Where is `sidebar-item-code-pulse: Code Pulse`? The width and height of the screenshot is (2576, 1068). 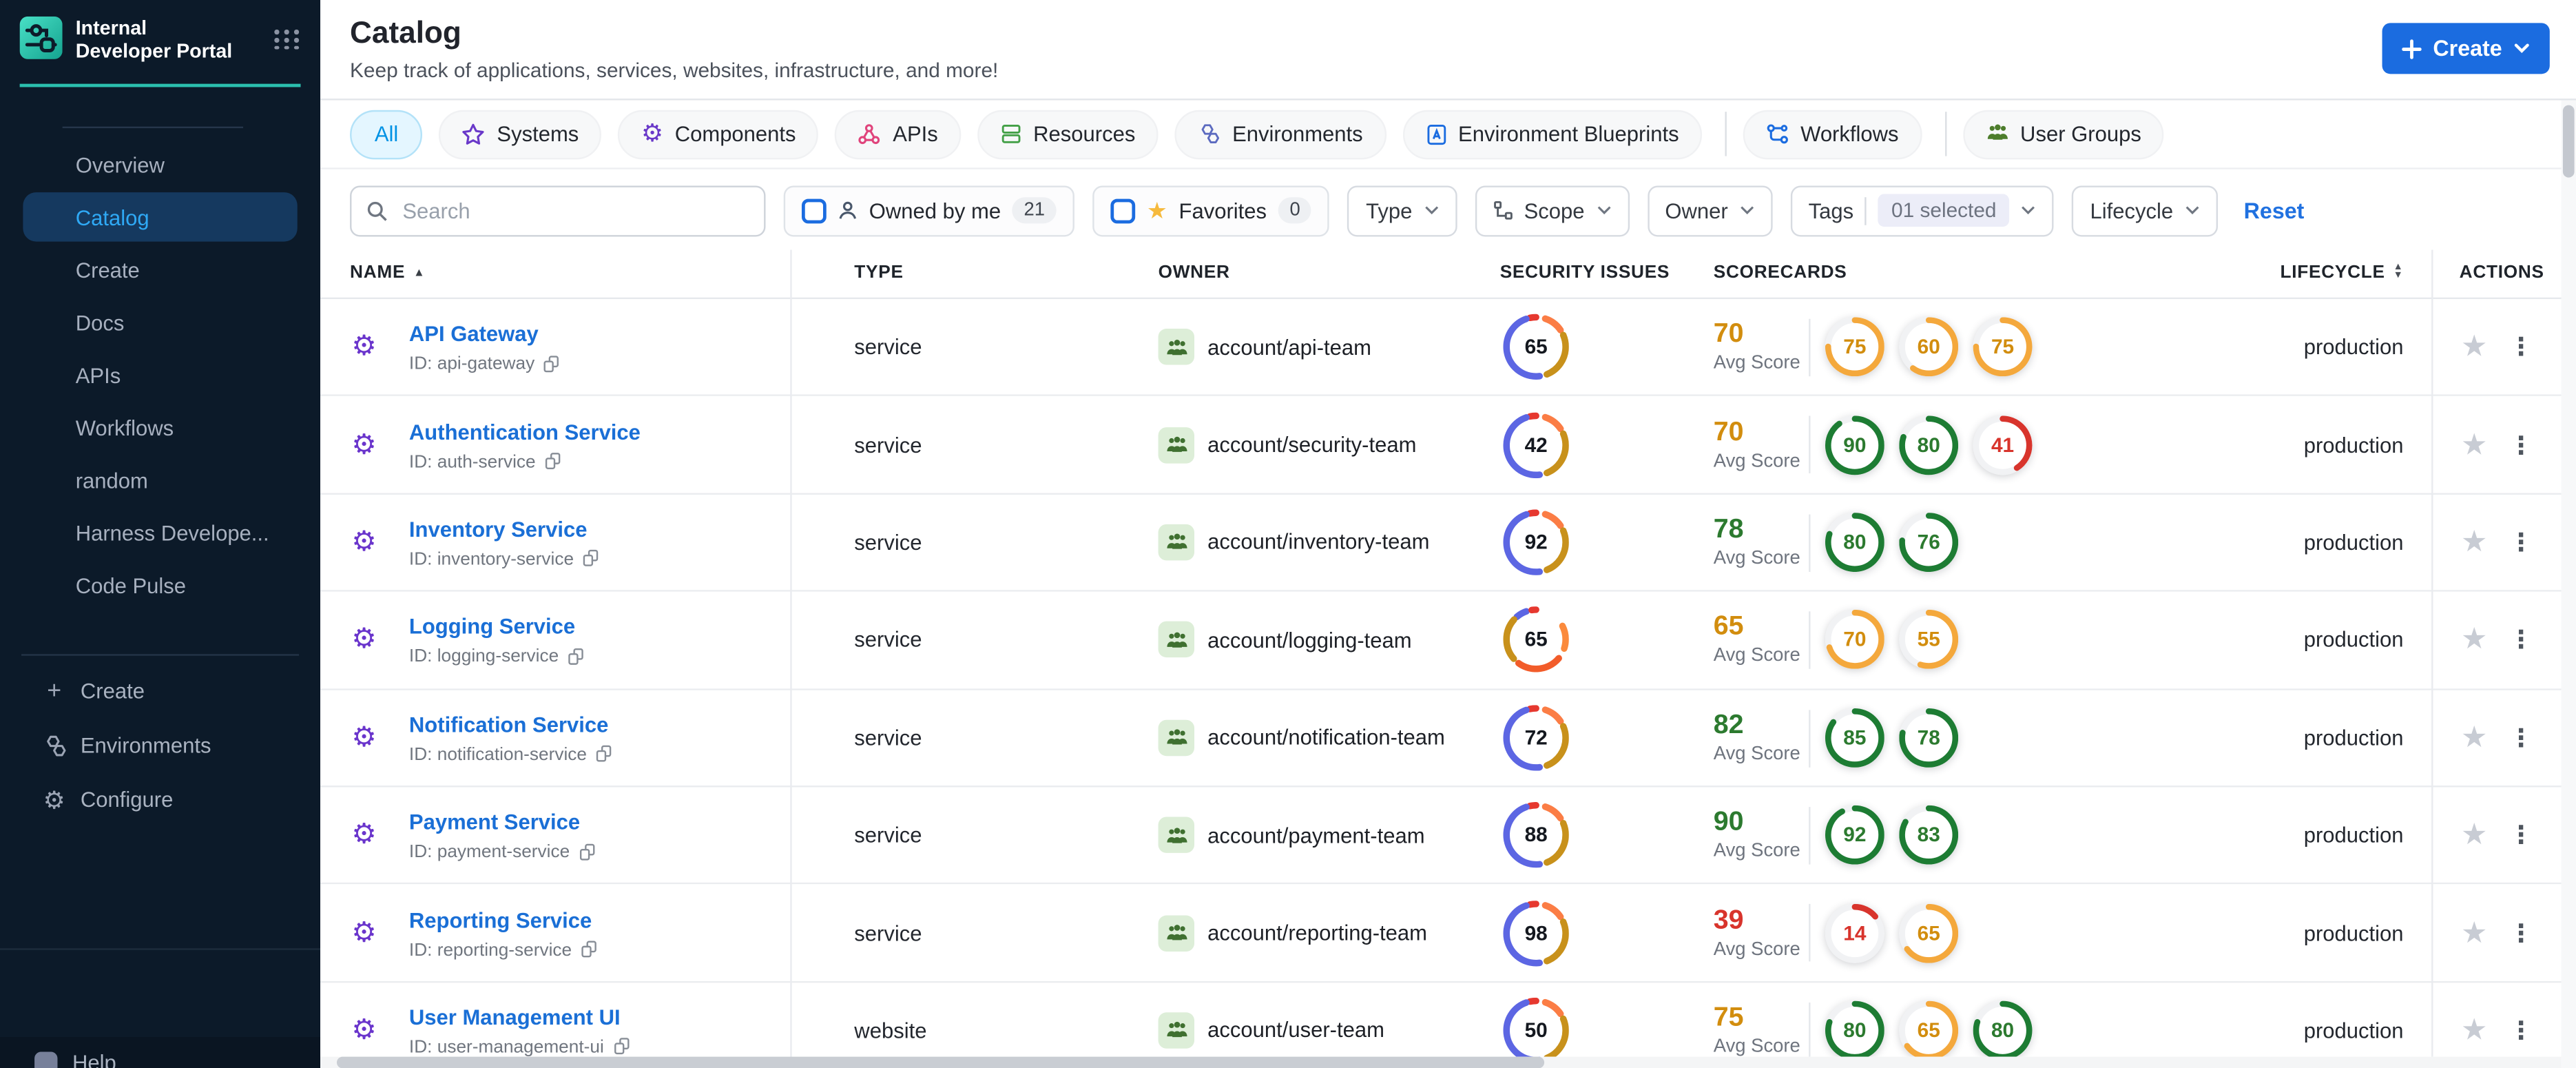
sidebar-item-code-pulse: Code Pulse is located at coordinates (160, 585).